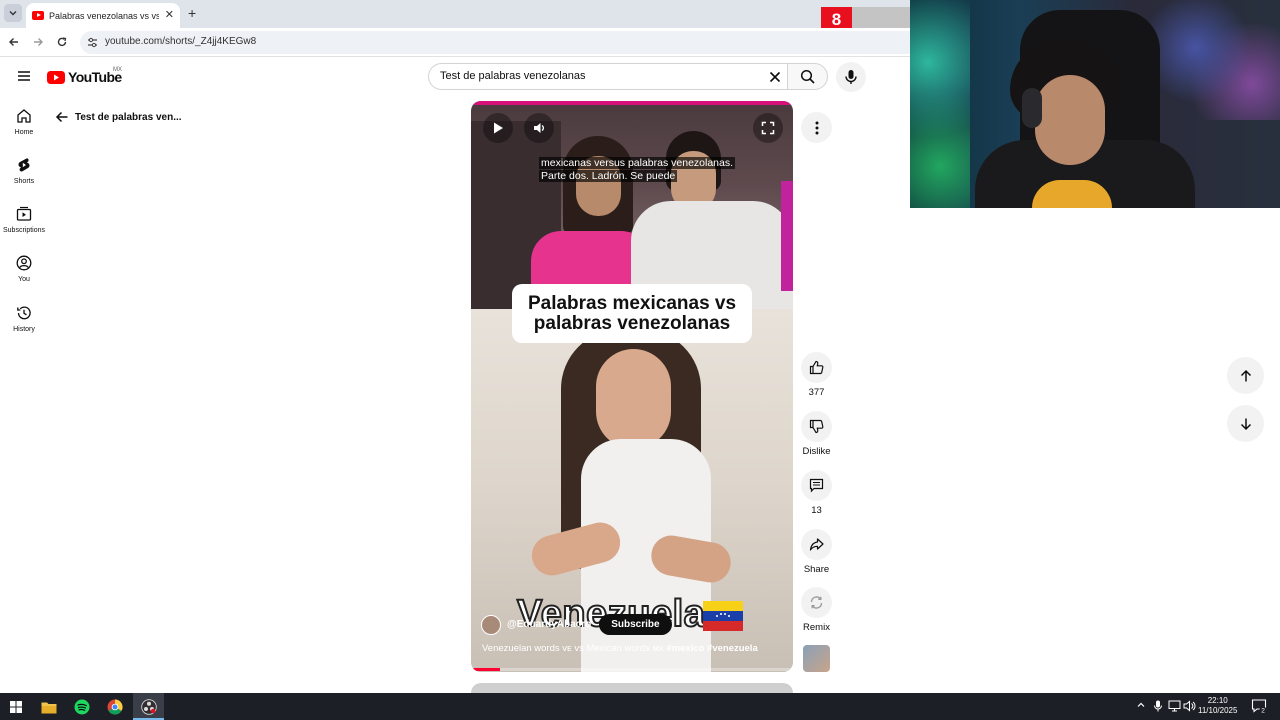 The image size is (1280, 720). Describe the element at coordinates (1141, 705) in the screenshot. I see `show-hidden-icons-icon` at that location.